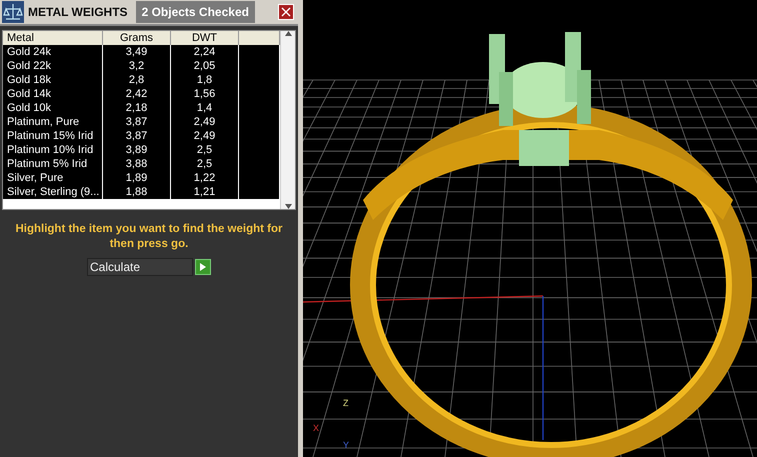 This screenshot has height=457, width=757. I want to click on table-row: Gold 10k 2,18 1,4, so click(141, 108).